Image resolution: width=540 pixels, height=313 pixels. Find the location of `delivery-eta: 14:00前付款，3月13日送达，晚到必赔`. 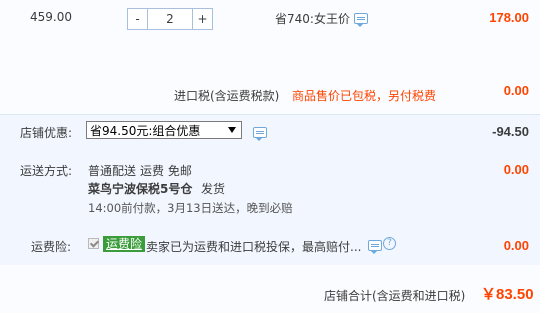

delivery-eta: 14:00前付款，3月13日送达，晚到必赔 is located at coordinates (190, 208).